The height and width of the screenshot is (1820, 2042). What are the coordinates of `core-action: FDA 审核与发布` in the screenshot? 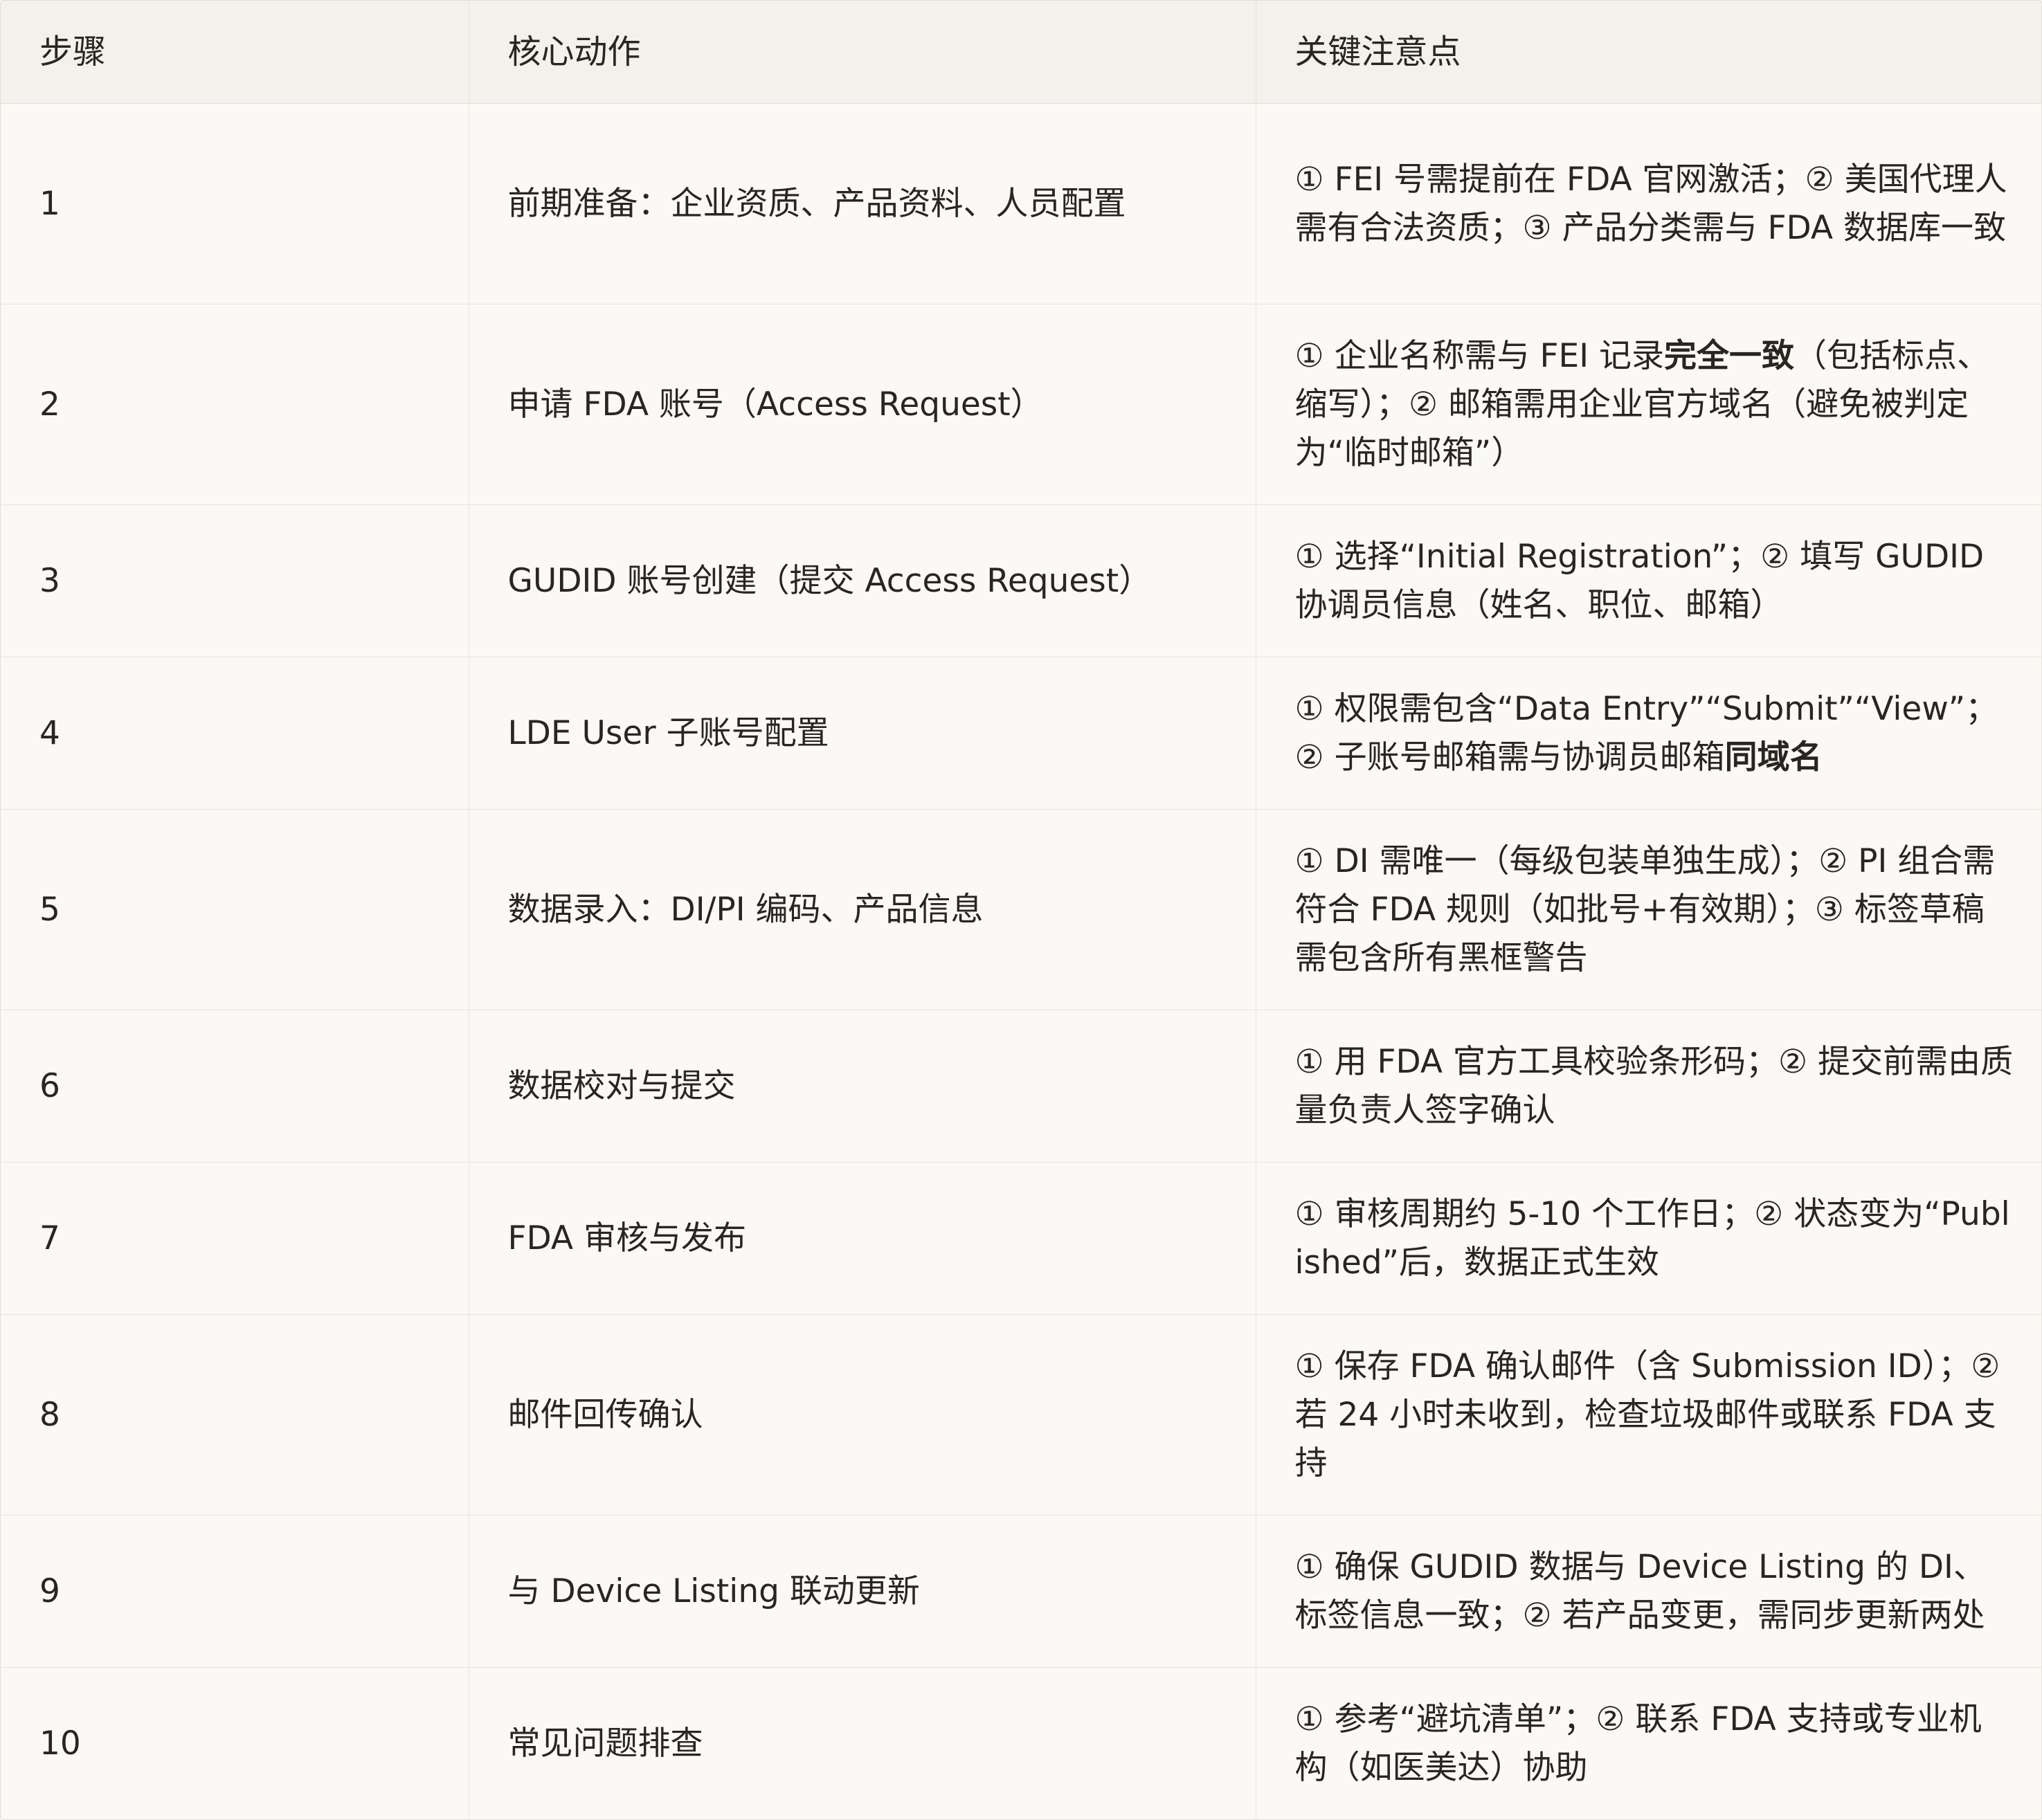 It's located at (862, 1238).